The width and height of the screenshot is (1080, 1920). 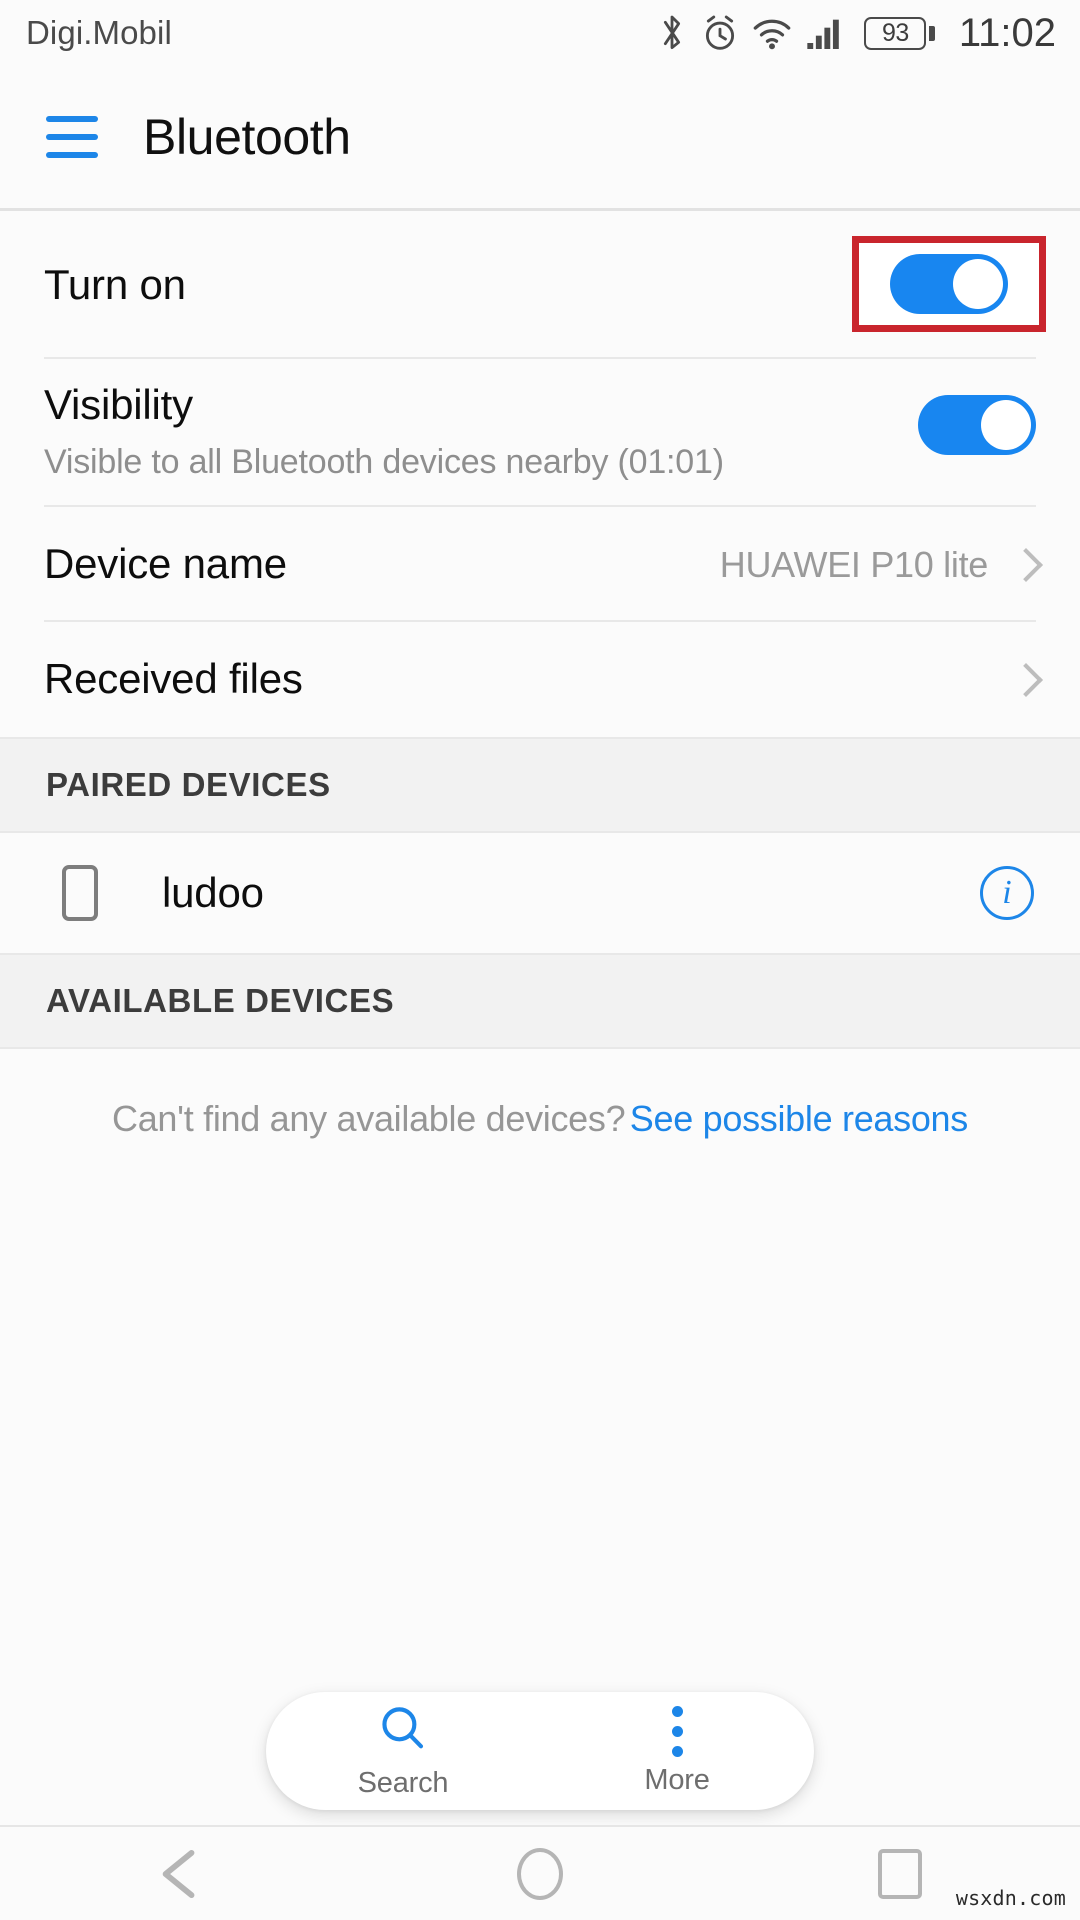 I want to click on search-button: Search, so click(x=403, y=1751).